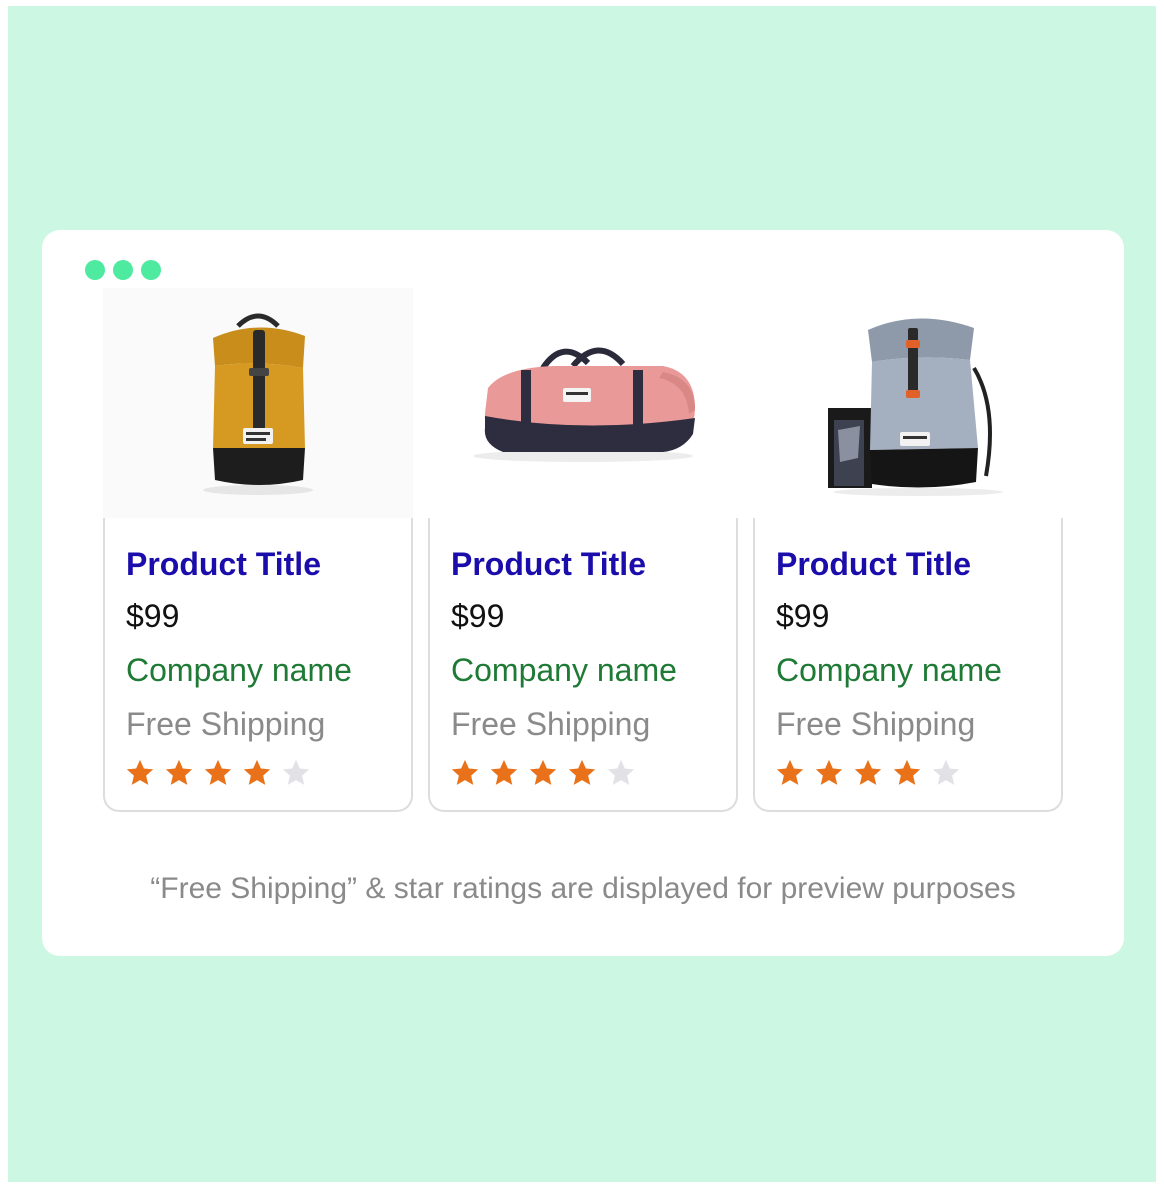  I want to click on pink-duffel-bag-icon, so click(584, 404).